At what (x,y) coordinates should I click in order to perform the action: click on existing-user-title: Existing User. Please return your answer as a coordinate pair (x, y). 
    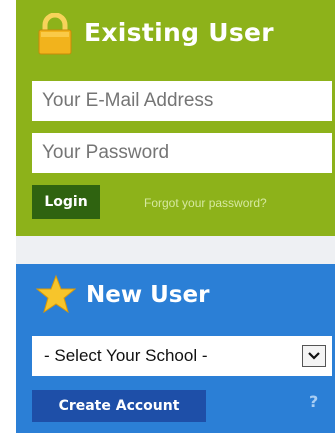
    Looking at the image, I should click on (179, 32).